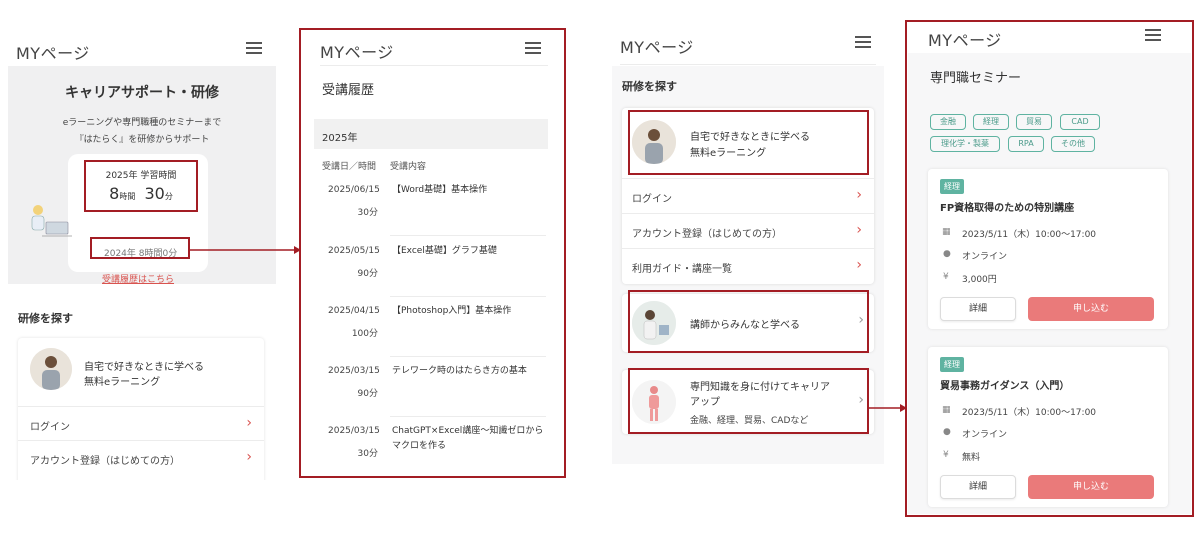 This screenshot has width=1204, height=534. Describe the element at coordinates (440, 190) in the screenshot. I see `history-title: 【Word基礎】基本操作` at that location.